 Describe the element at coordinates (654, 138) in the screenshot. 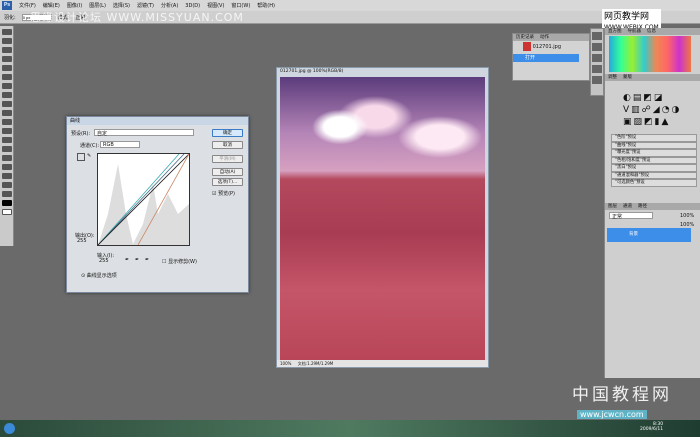

I see `preset-levels: "色阶"预设` at that location.